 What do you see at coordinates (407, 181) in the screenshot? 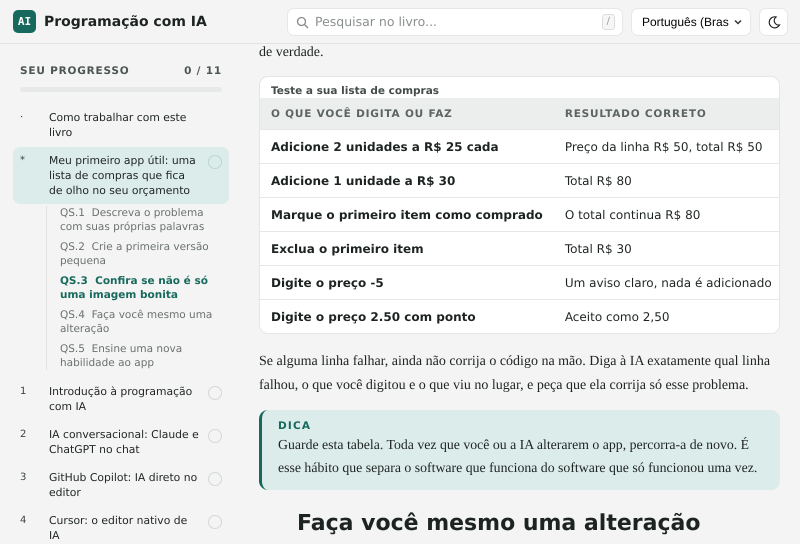
I see `table-cell: Adicione 1 unidade a R$ 30` at bounding box center [407, 181].